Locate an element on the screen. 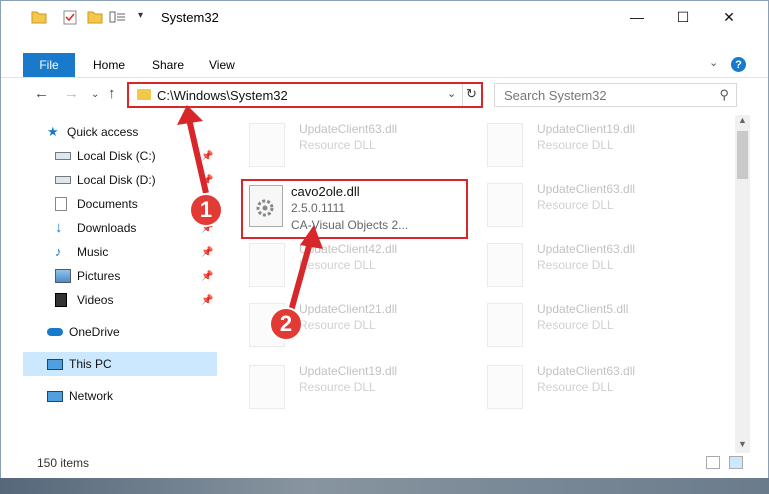 The height and width of the screenshot is (494, 769). arrow-1-head is located at coordinates (190, 115).